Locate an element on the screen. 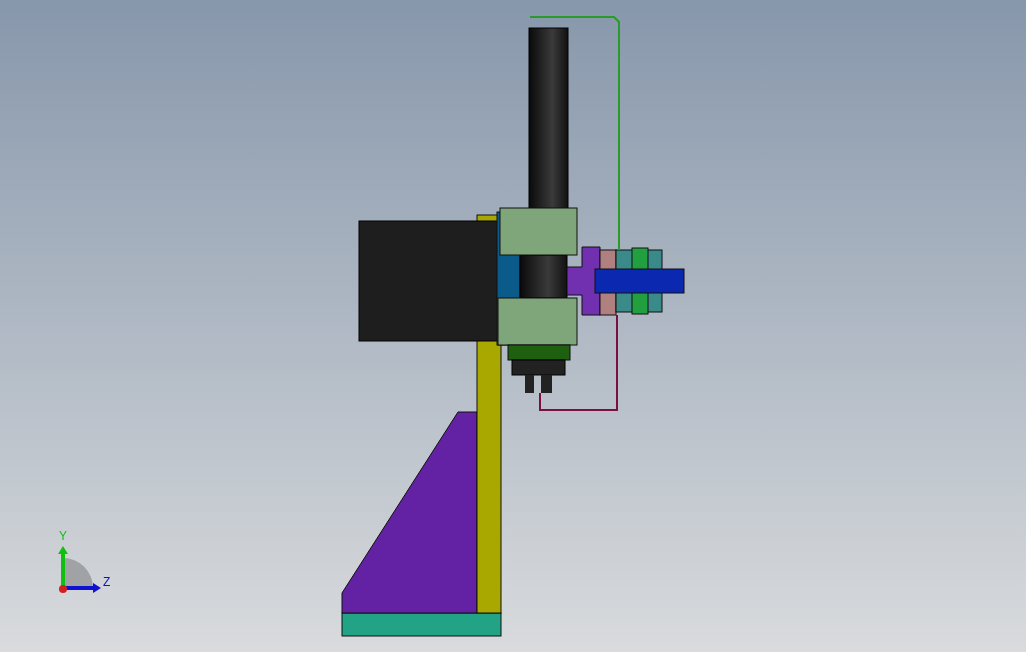 Image resolution: width=1026 pixels, height=652 pixels. z-axis-label: Z is located at coordinates (107, 582).